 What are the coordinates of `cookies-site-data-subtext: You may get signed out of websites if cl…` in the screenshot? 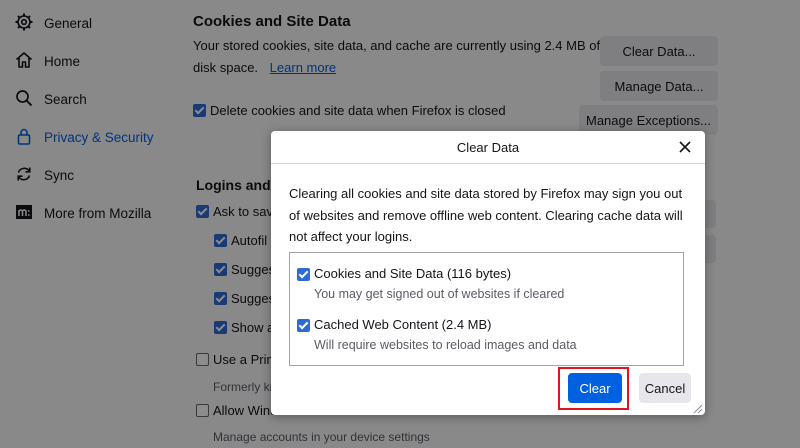 It's located at (439, 294).